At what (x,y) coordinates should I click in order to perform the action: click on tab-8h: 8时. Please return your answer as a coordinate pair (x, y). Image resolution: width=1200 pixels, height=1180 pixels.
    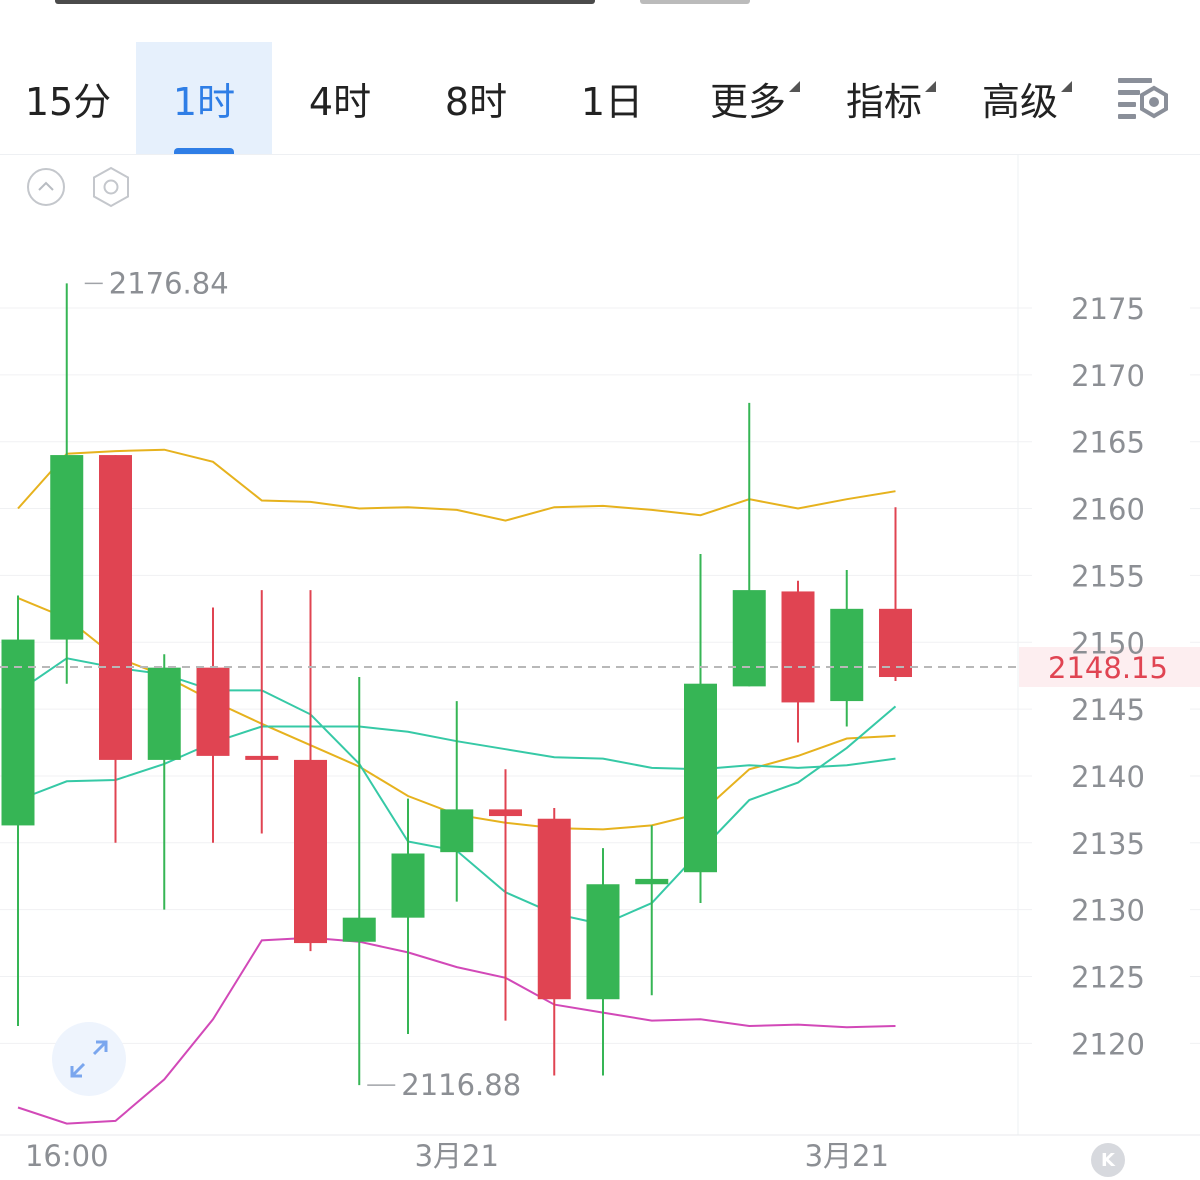
    Looking at the image, I should click on (476, 98).